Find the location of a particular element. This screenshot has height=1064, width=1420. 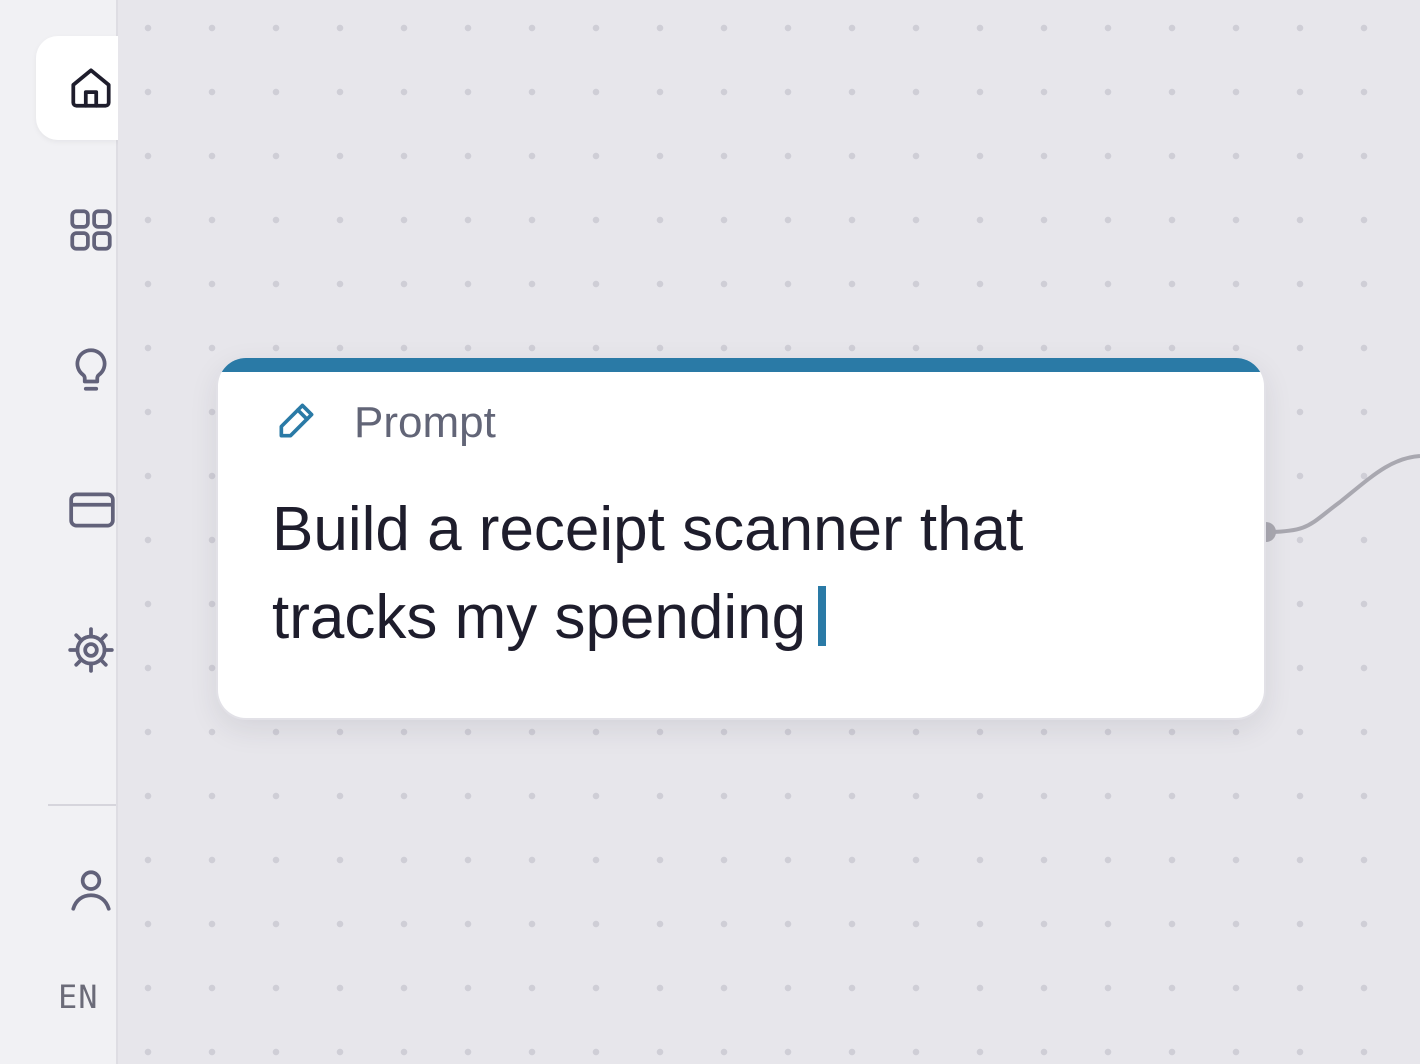

node-accent-bar is located at coordinates (741, 365).